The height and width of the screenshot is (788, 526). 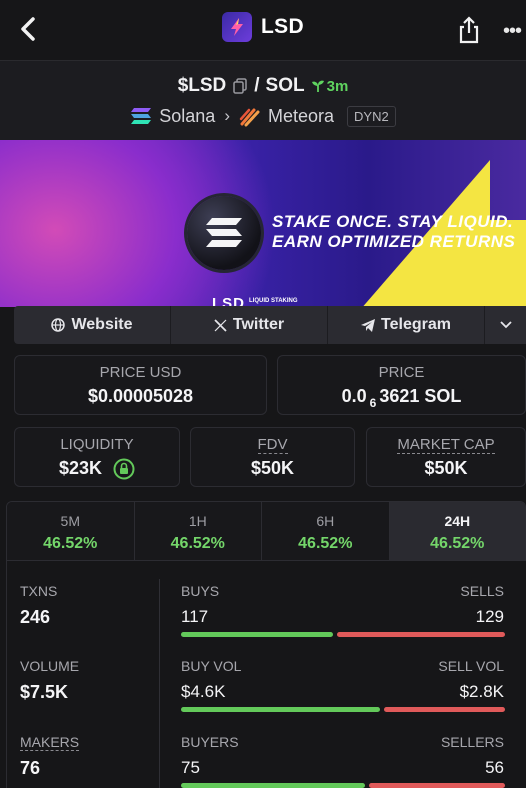 What do you see at coordinates (437, 785) in the screenshot?
I see `sellers-bar` at bounding box center [437, 785].